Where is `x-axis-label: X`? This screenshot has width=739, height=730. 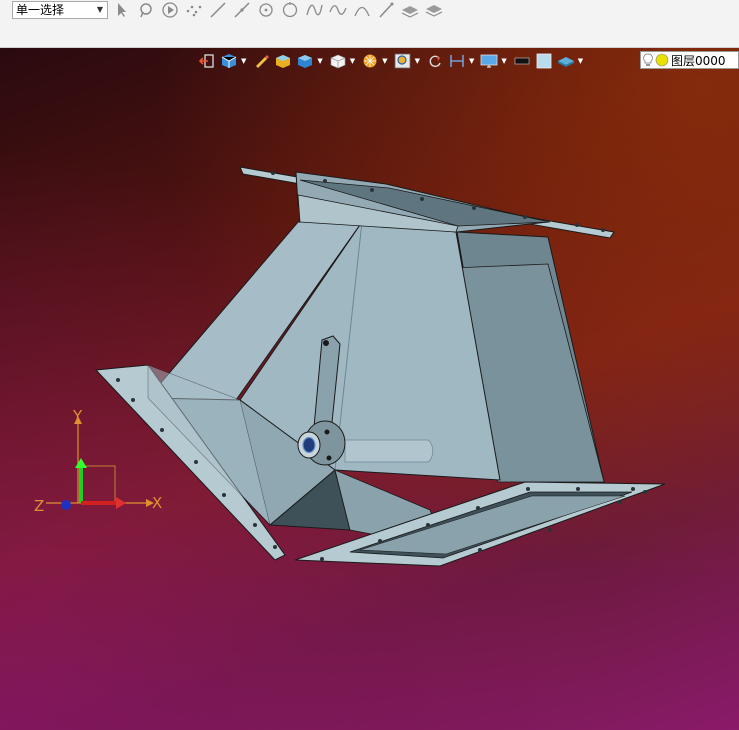
x-axis-label: X is located at coordinates (157, 503).